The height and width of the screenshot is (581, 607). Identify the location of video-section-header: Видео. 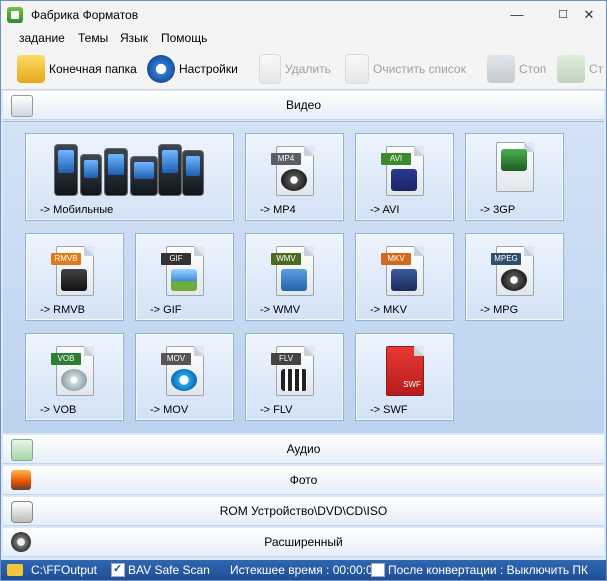
(303, 105).